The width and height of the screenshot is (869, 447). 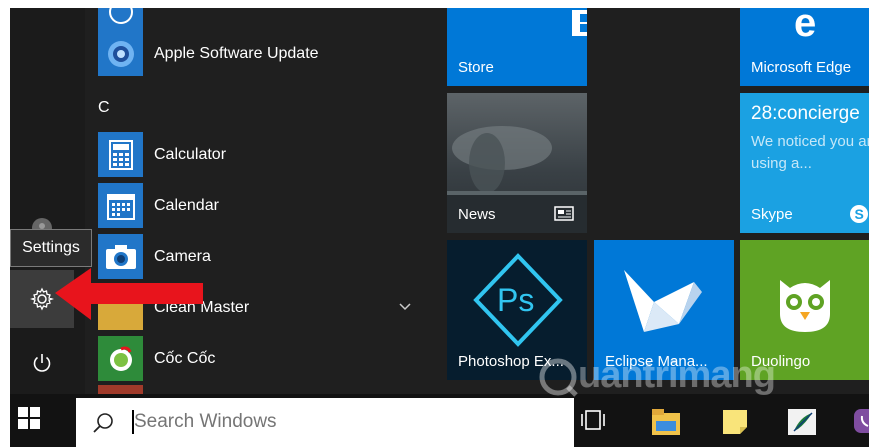 What do you see at coordinates (558, 377) in the screenshot?
I see `watermark-logo-icon` at bounding box center [558, 377].